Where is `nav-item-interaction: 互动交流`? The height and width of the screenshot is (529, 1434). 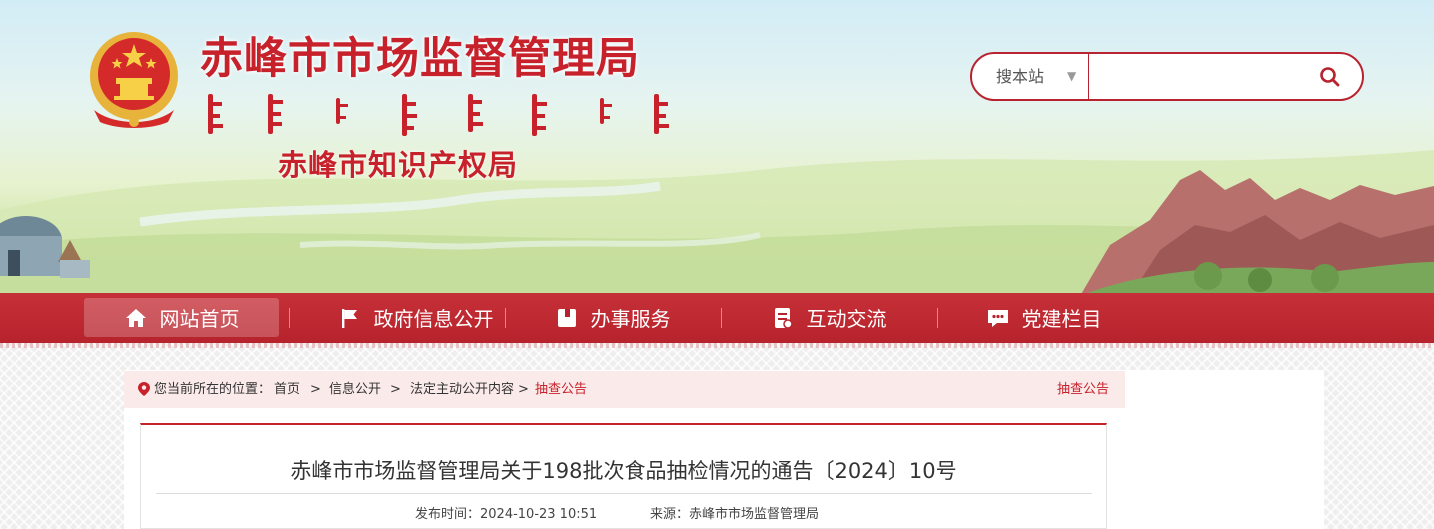
nav-item-interaction: 互动交流 is located at coordinates (828, 317).